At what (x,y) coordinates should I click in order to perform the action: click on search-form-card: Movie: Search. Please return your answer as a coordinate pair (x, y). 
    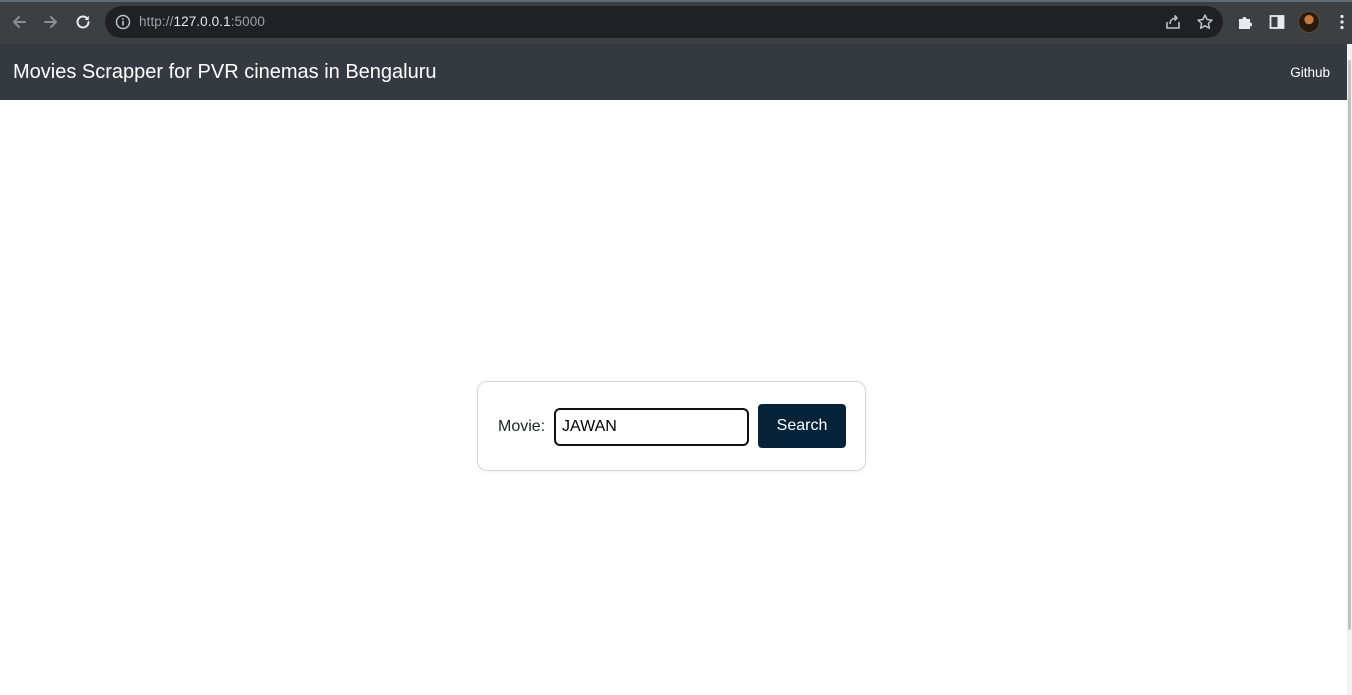
    Looking at the image, I should click on (671, 426).